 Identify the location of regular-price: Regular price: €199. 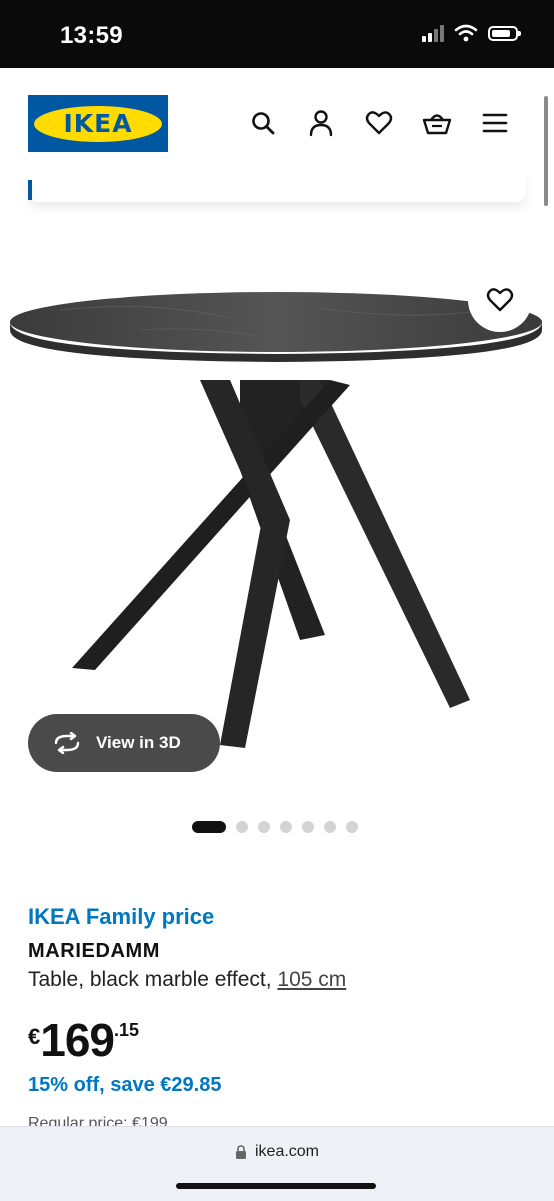
(98, 1120).